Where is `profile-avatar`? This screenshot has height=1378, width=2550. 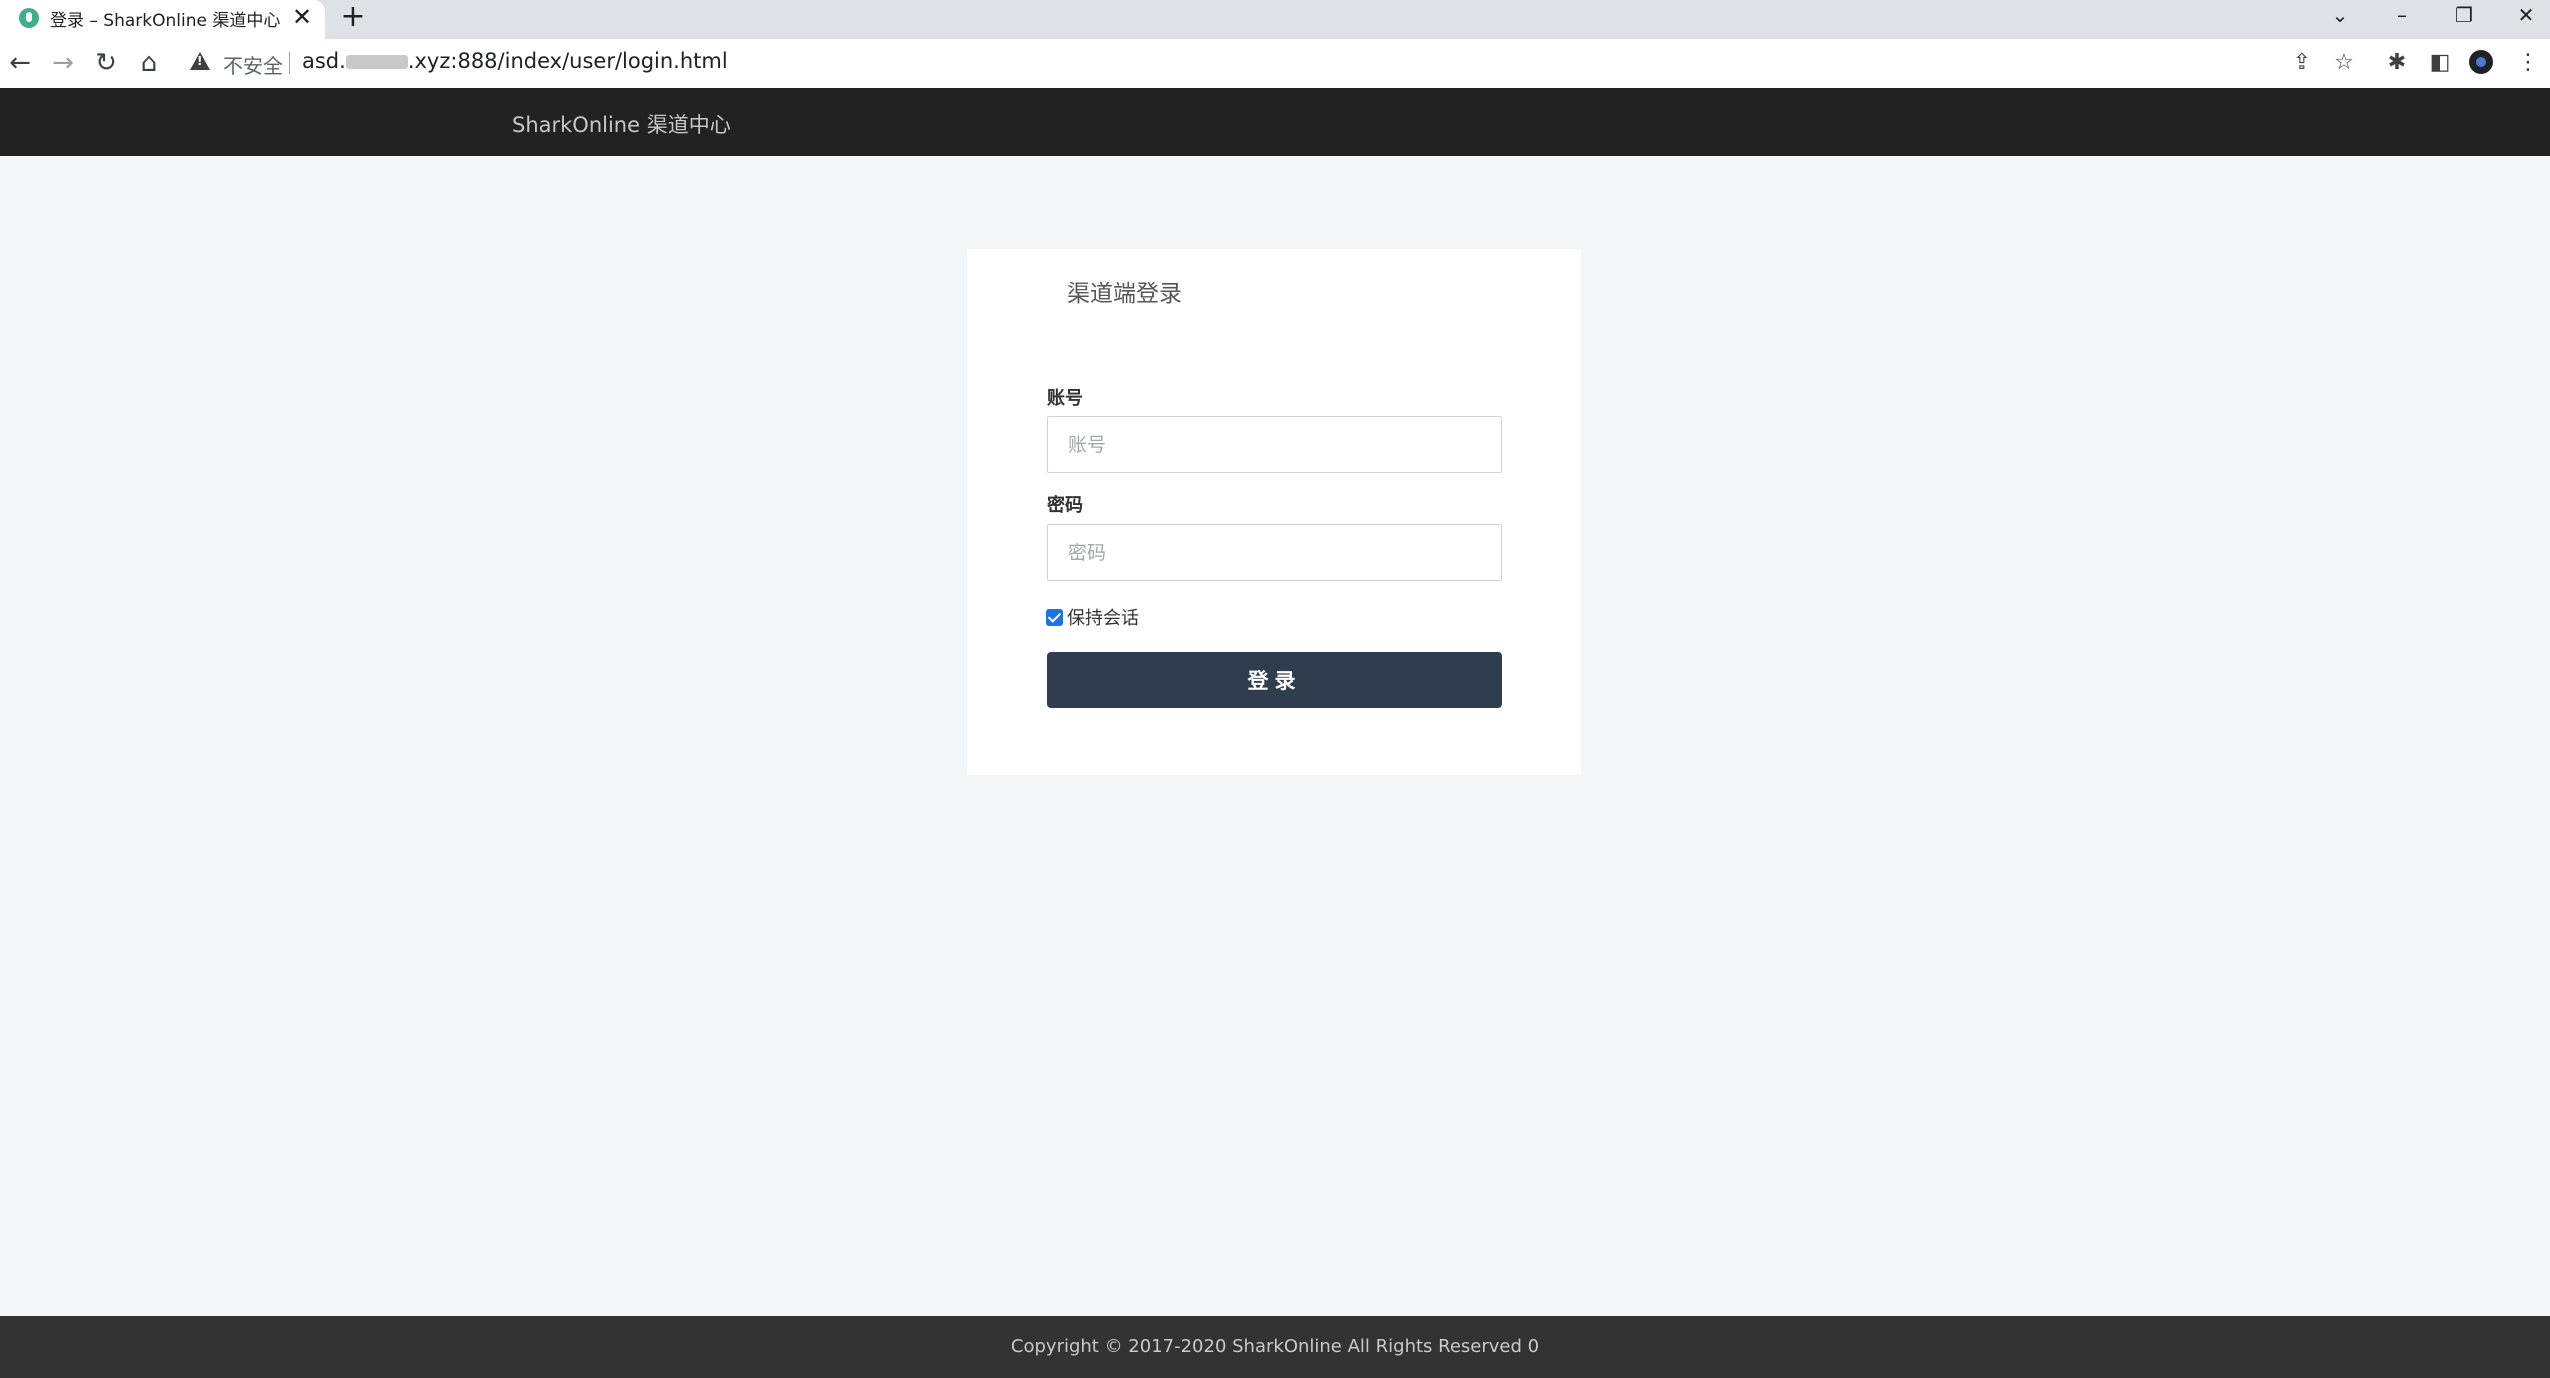
profile-avatar is located at coordinates (2481, 62).